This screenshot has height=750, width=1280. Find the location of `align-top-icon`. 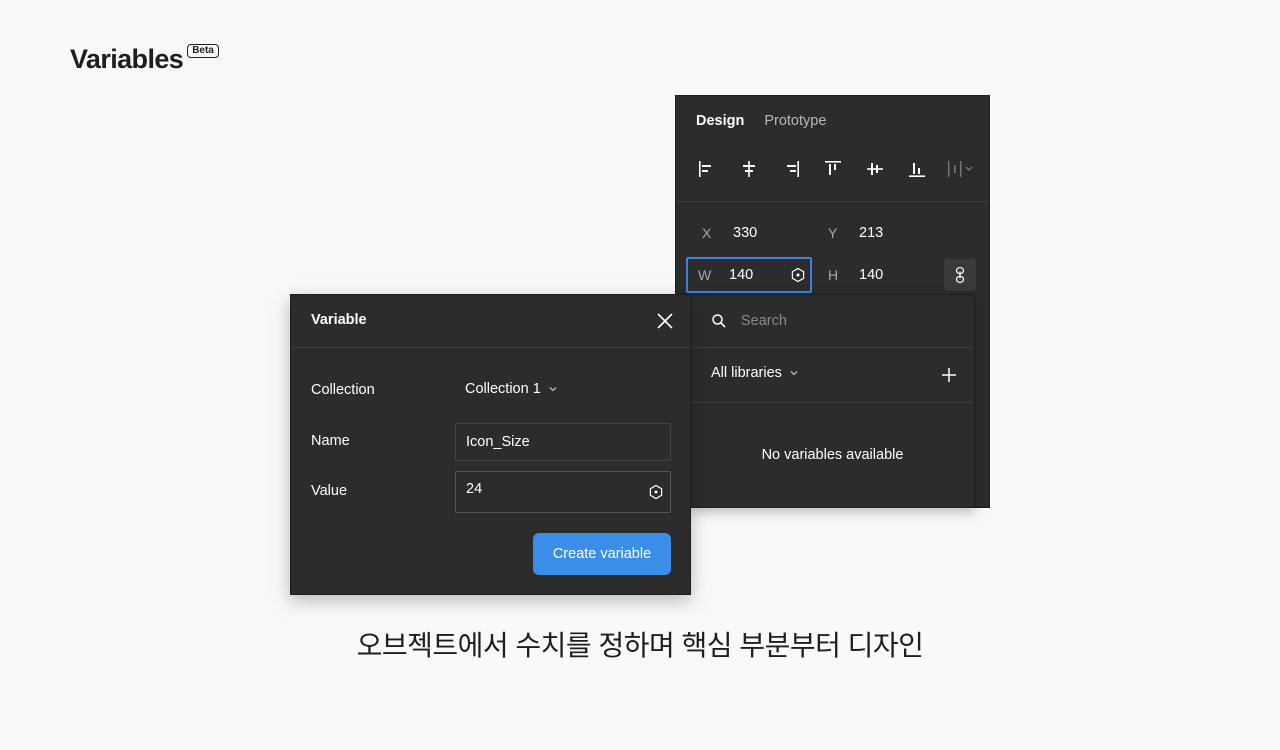

align-top-icon is located at coordinates (833, 169).